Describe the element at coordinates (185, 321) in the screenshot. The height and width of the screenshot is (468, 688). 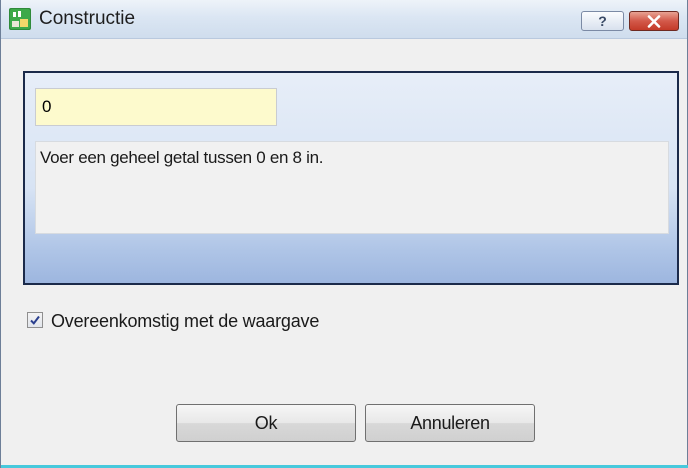
I see `checkbox-label: Overeenkomstig met de waargave` at that location.